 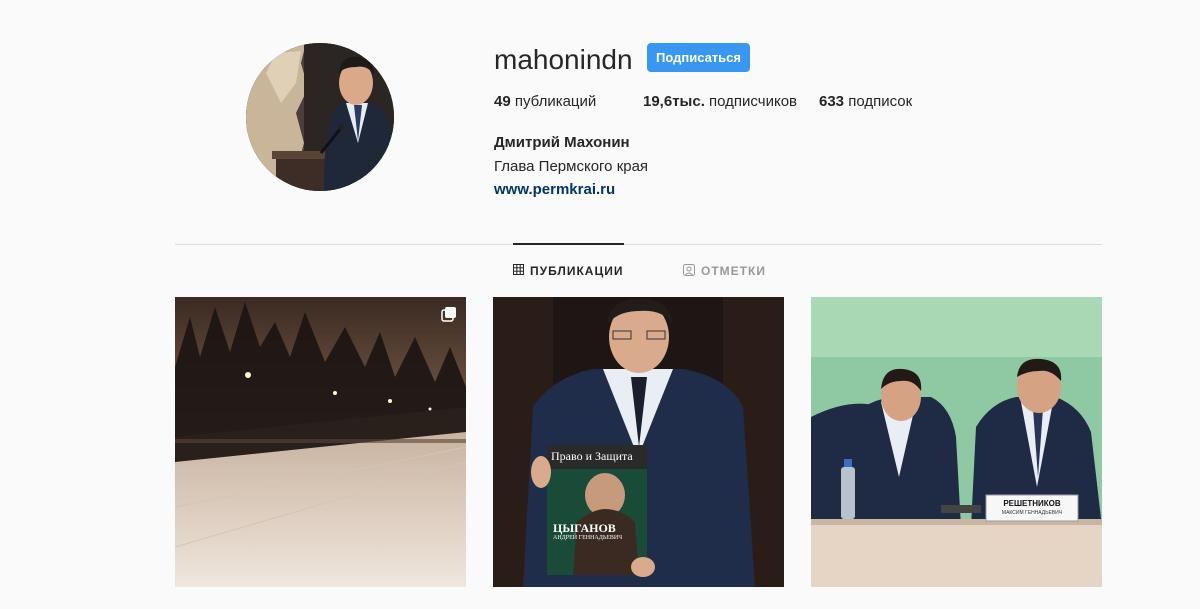 What do you see at coordinates (555, 101) in the screenshot?
I see `posts-label: публикаций` at bounding box center [555, 101].